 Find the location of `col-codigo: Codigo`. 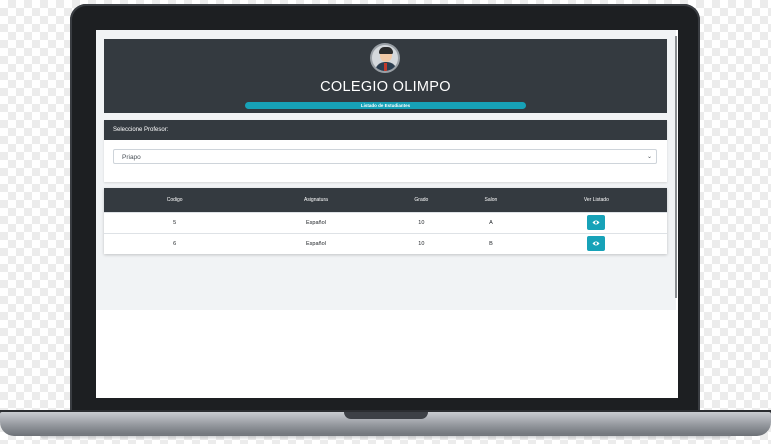

col-codigo: Codigo is located at coordinates (174, 199).